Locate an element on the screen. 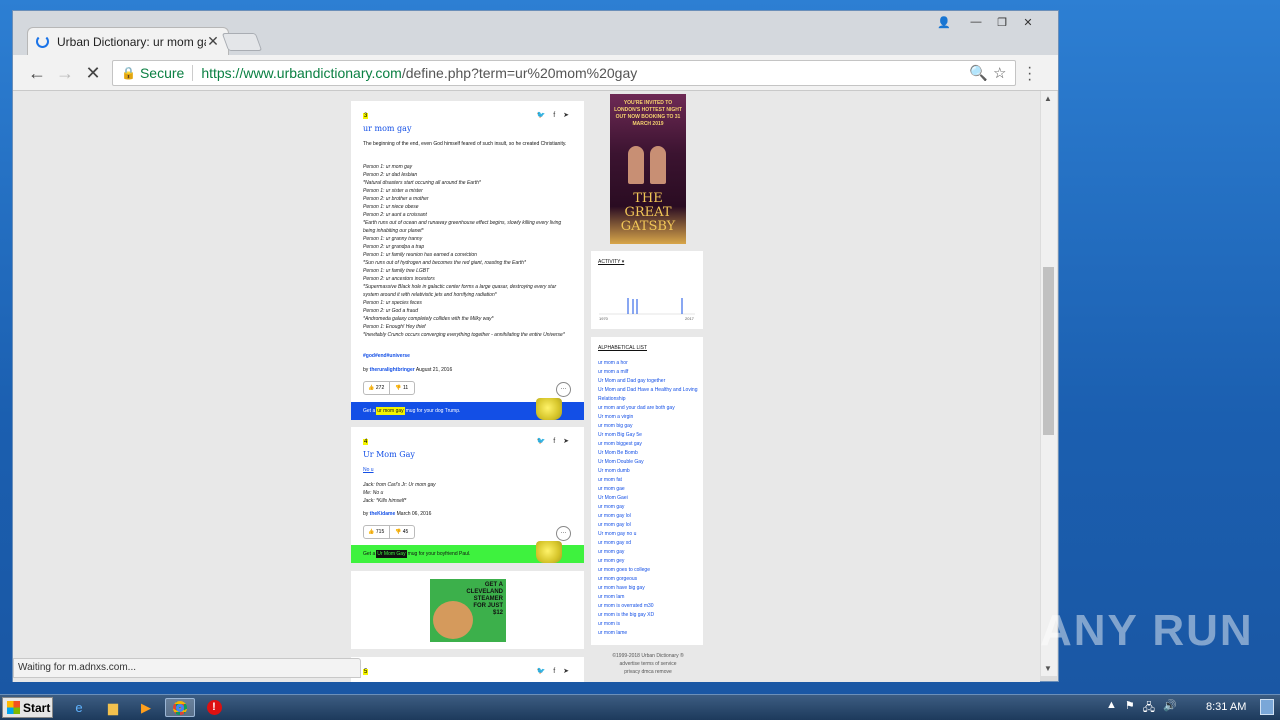 The image size is (1280, 720). list-item: Ur Mom and Dad gay together is located at coordinates (648, 381).